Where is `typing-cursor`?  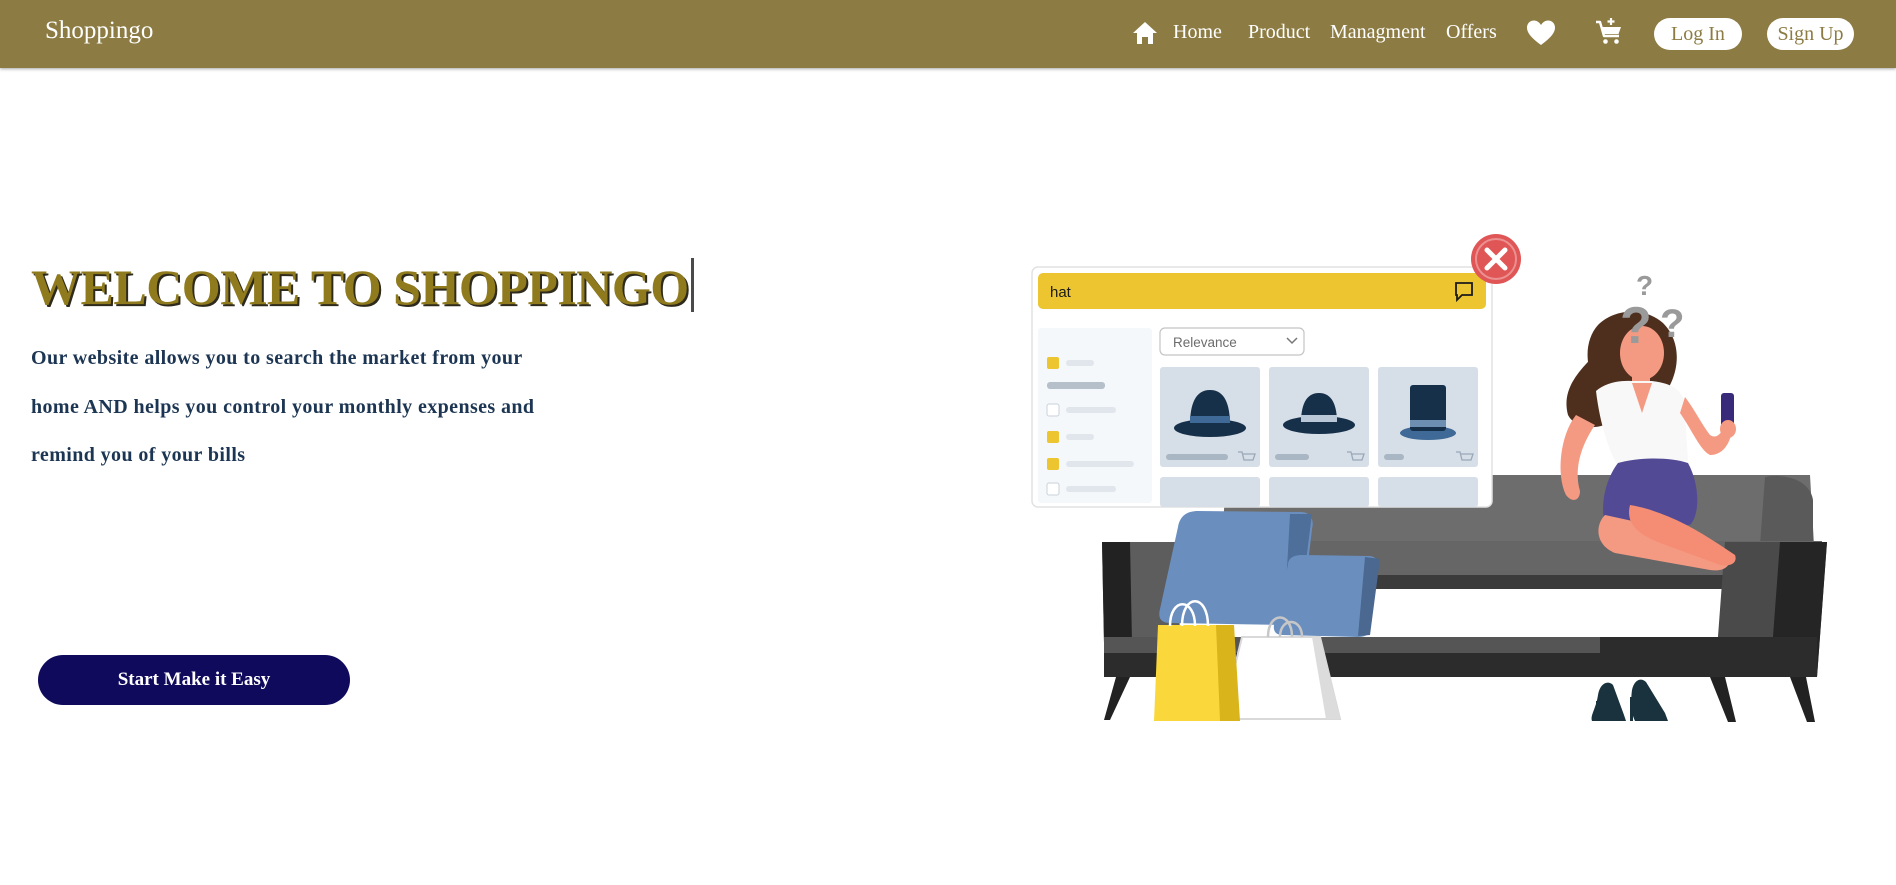 typing-cursor is located at coordinates (692, 285).